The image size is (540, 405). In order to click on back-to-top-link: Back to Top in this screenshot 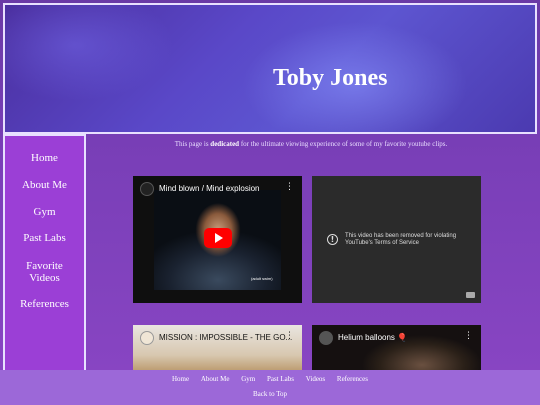, I will do `click(270, 394)`.